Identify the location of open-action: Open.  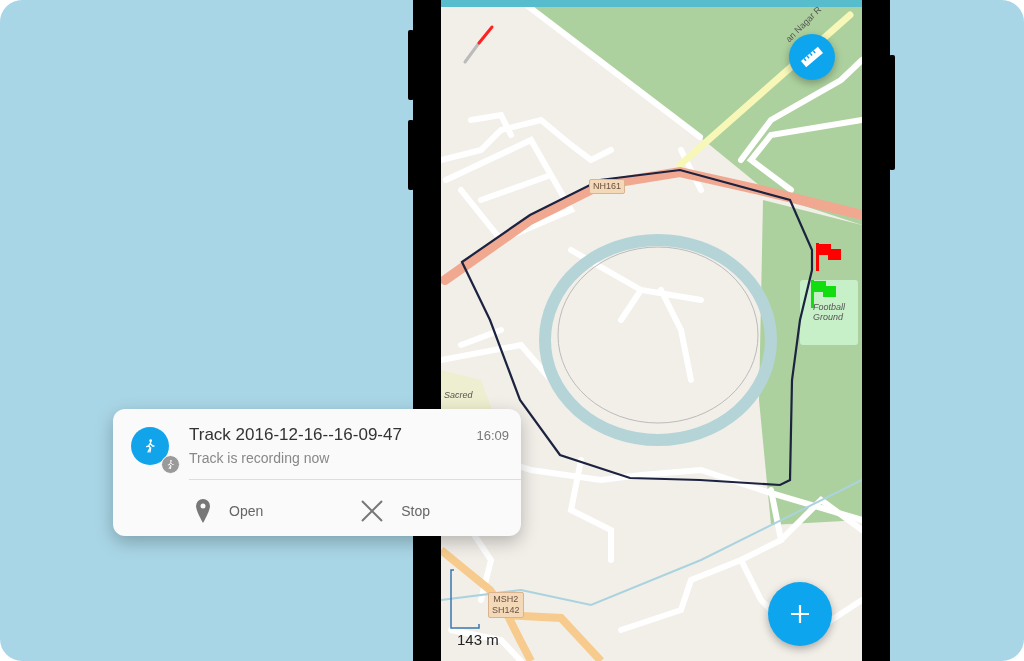
(229, 511).